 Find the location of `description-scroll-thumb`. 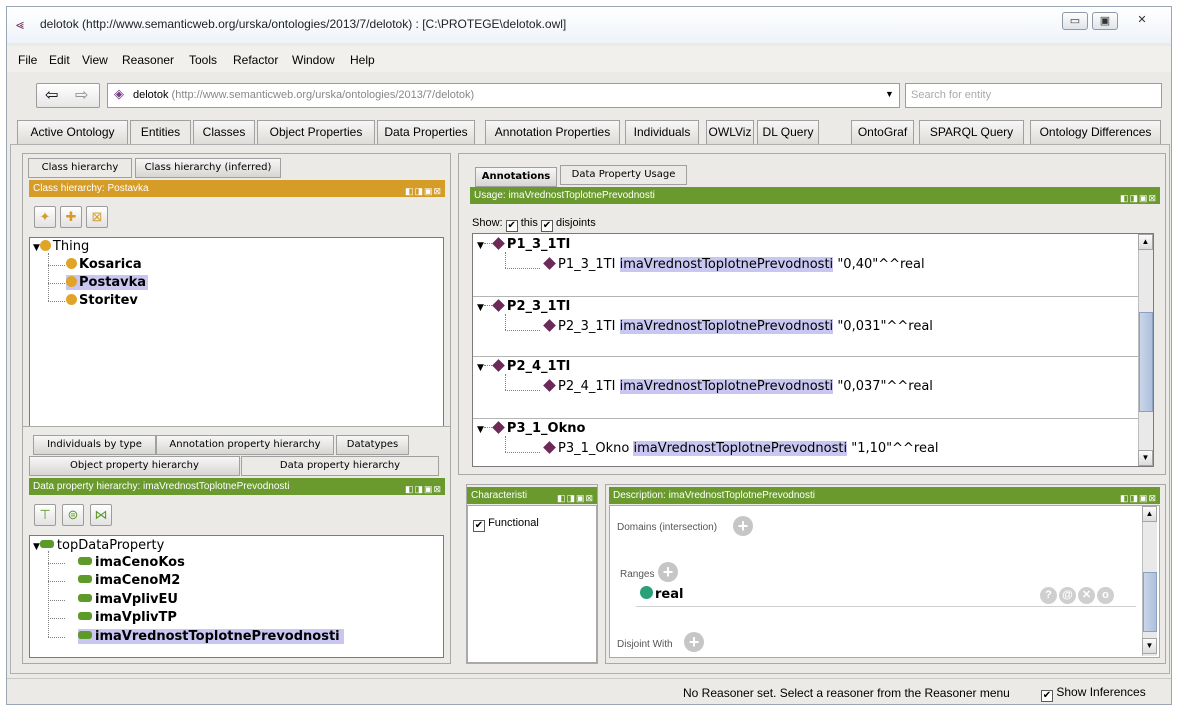

description-scroll-thumb is located at coordinates (1150, 602).